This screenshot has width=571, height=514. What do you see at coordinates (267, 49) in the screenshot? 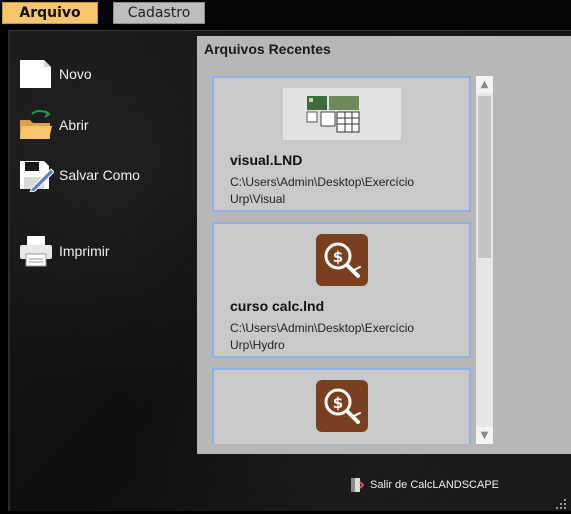
I see `recent-files-title: Arquivos Recentes` at bounding box center [267, 49].